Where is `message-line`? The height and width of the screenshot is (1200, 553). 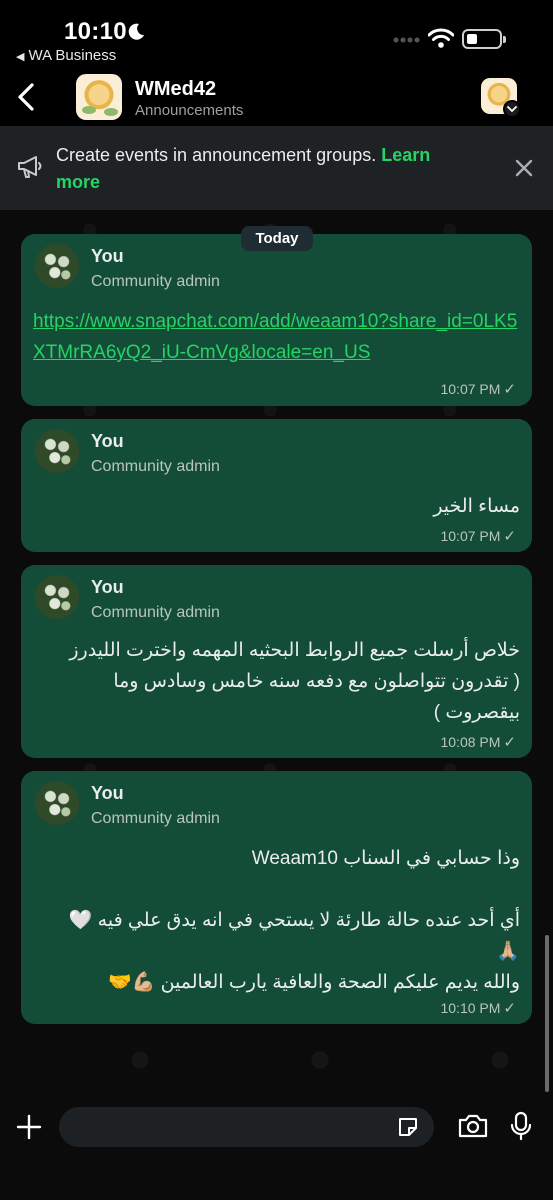
message-line is located at coordinates (272, 889).